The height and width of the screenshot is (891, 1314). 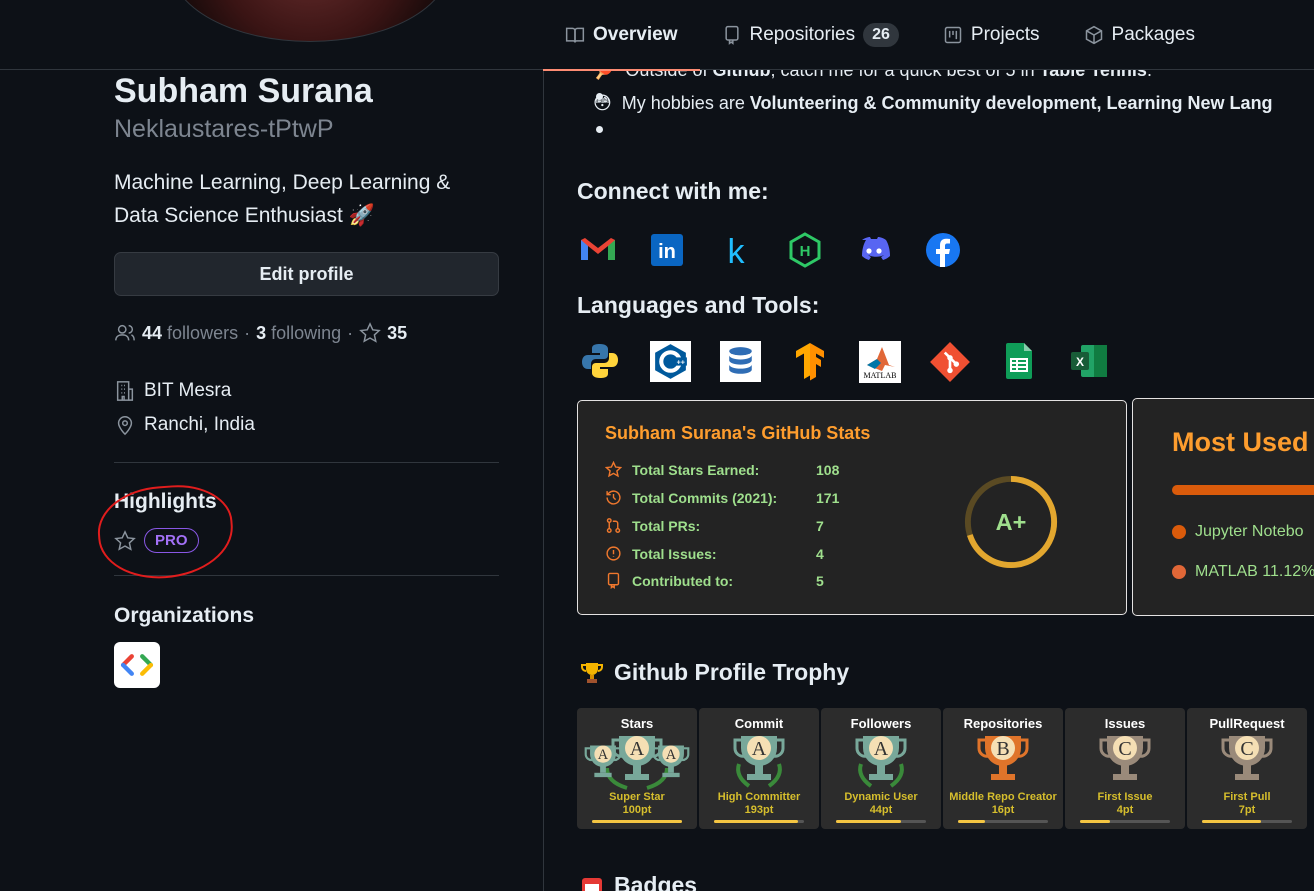 What do you see at coordinates (307, 540) in the screenshot?
I see `highlights-row: PRO` at bounding box center [307, 540].